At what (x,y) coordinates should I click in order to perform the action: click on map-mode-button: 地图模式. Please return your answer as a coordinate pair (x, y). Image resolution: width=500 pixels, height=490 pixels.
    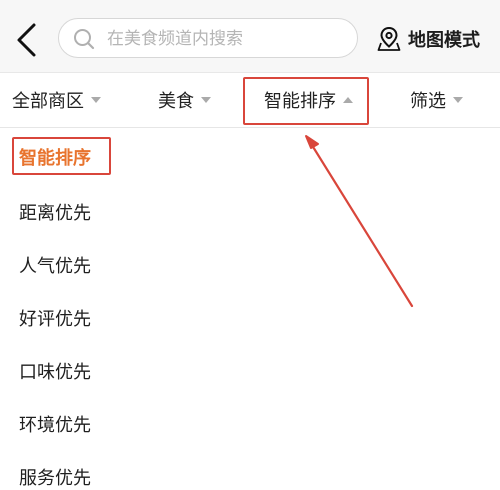
    Looking at the image, I should click on (428, 39).